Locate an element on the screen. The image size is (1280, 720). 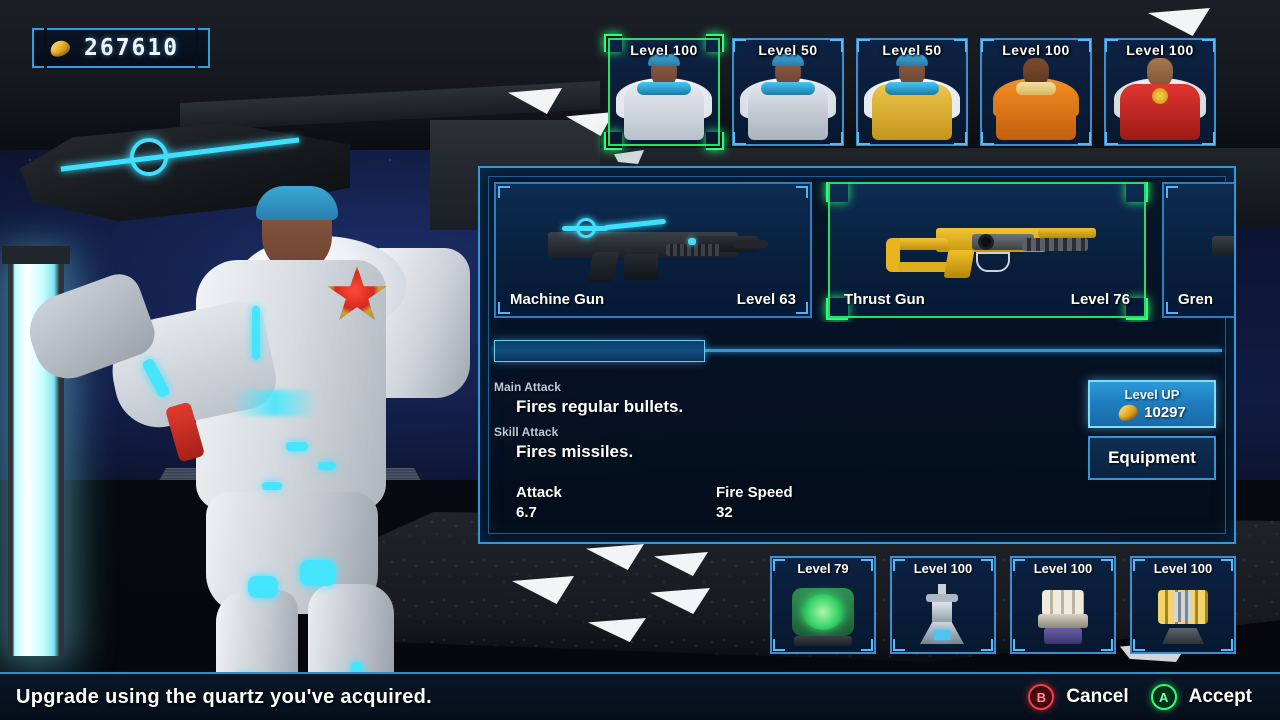
gold-generator-icon is located at coordinates (1183, 615).